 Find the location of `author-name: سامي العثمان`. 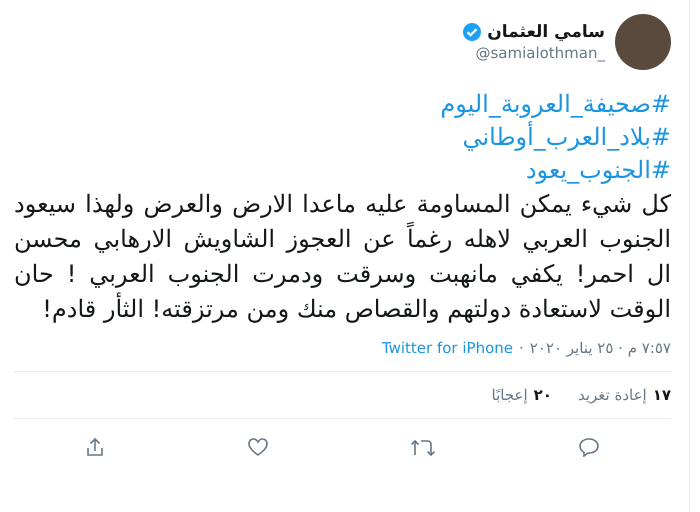

author-name: سامي العثمان is located at coordinates (546, 32).